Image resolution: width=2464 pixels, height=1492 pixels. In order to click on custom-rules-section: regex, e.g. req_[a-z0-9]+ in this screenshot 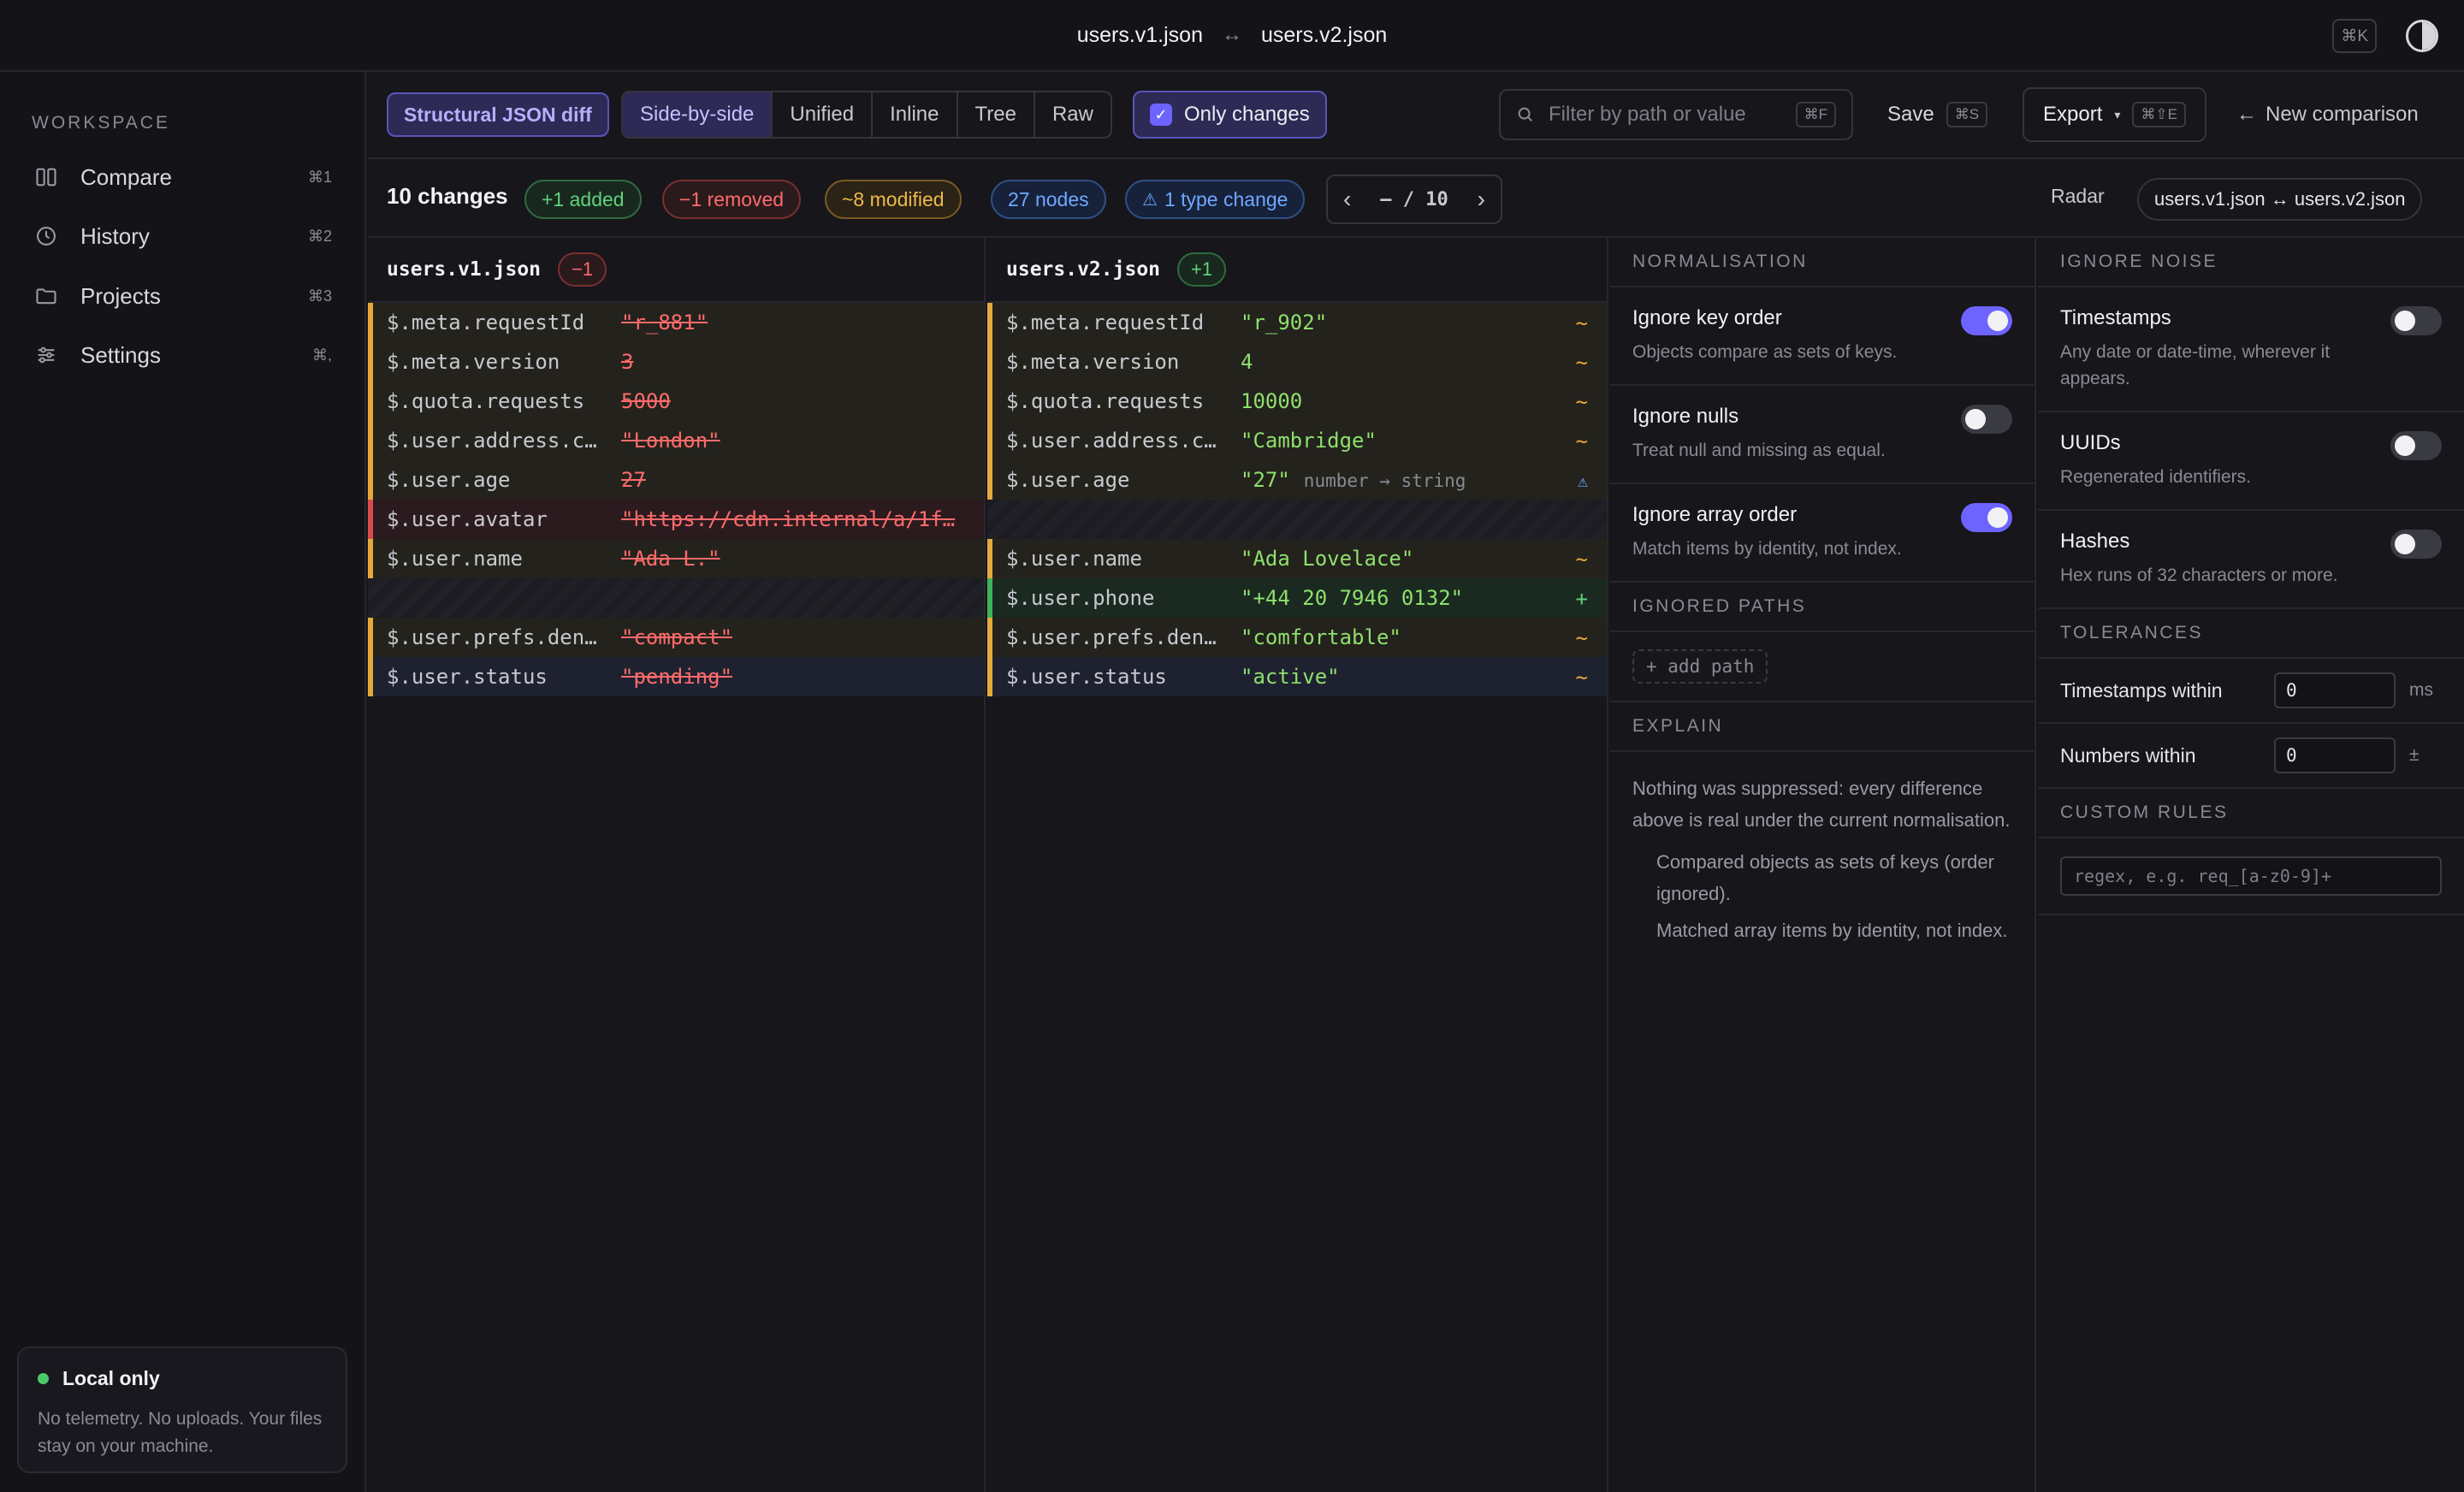, I will do `click(2251, 876)`.